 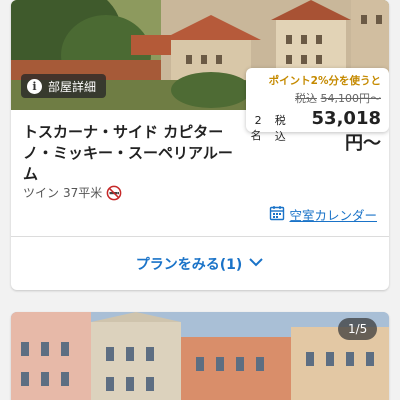 I want to click on room-type: ツイン, so click(x=41, y=193).